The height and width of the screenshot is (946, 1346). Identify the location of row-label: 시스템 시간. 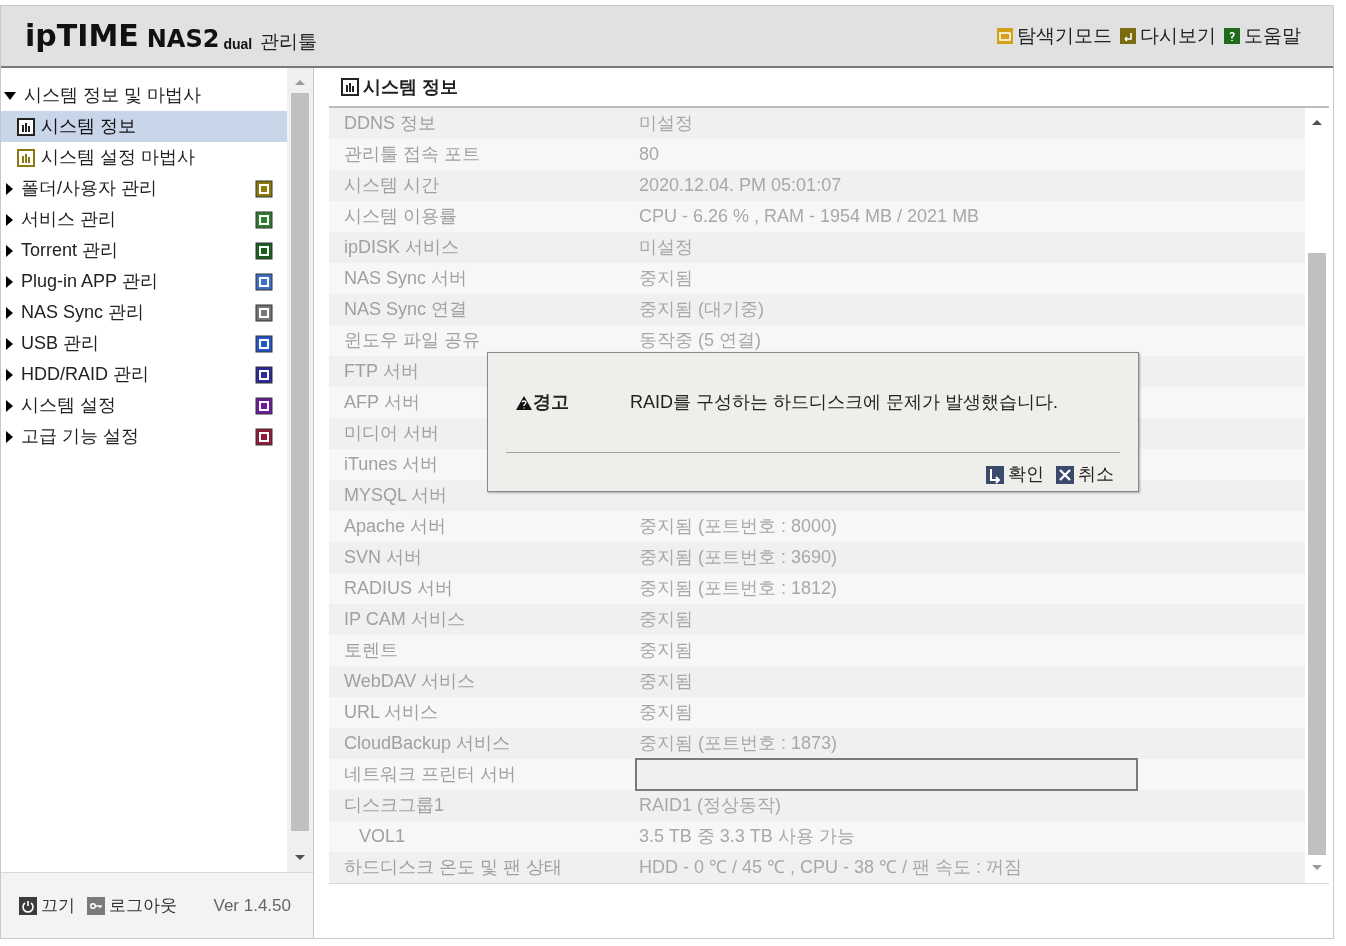
(391, 185).